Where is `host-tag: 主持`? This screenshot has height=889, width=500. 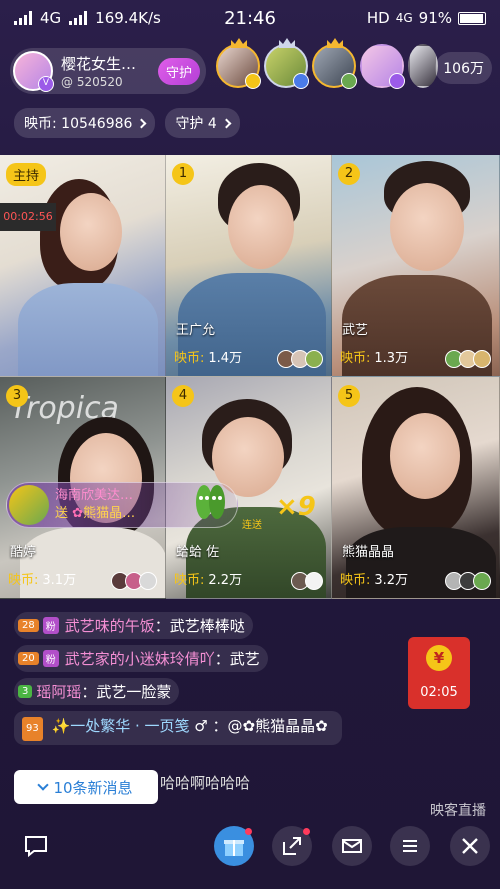 host-tag: 主持 is located at coordinates (26, 174).